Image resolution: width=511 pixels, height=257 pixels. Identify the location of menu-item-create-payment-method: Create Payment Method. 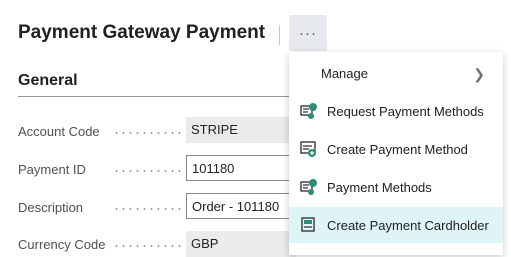
(396, 149).